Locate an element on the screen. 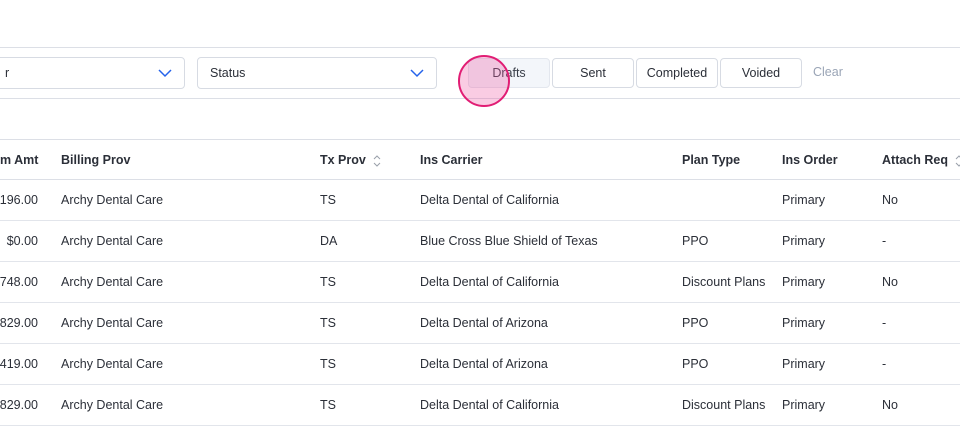 This screenshot has height=441, width=960. status-select-placeholder: Status is located at coordinates (228, 73).